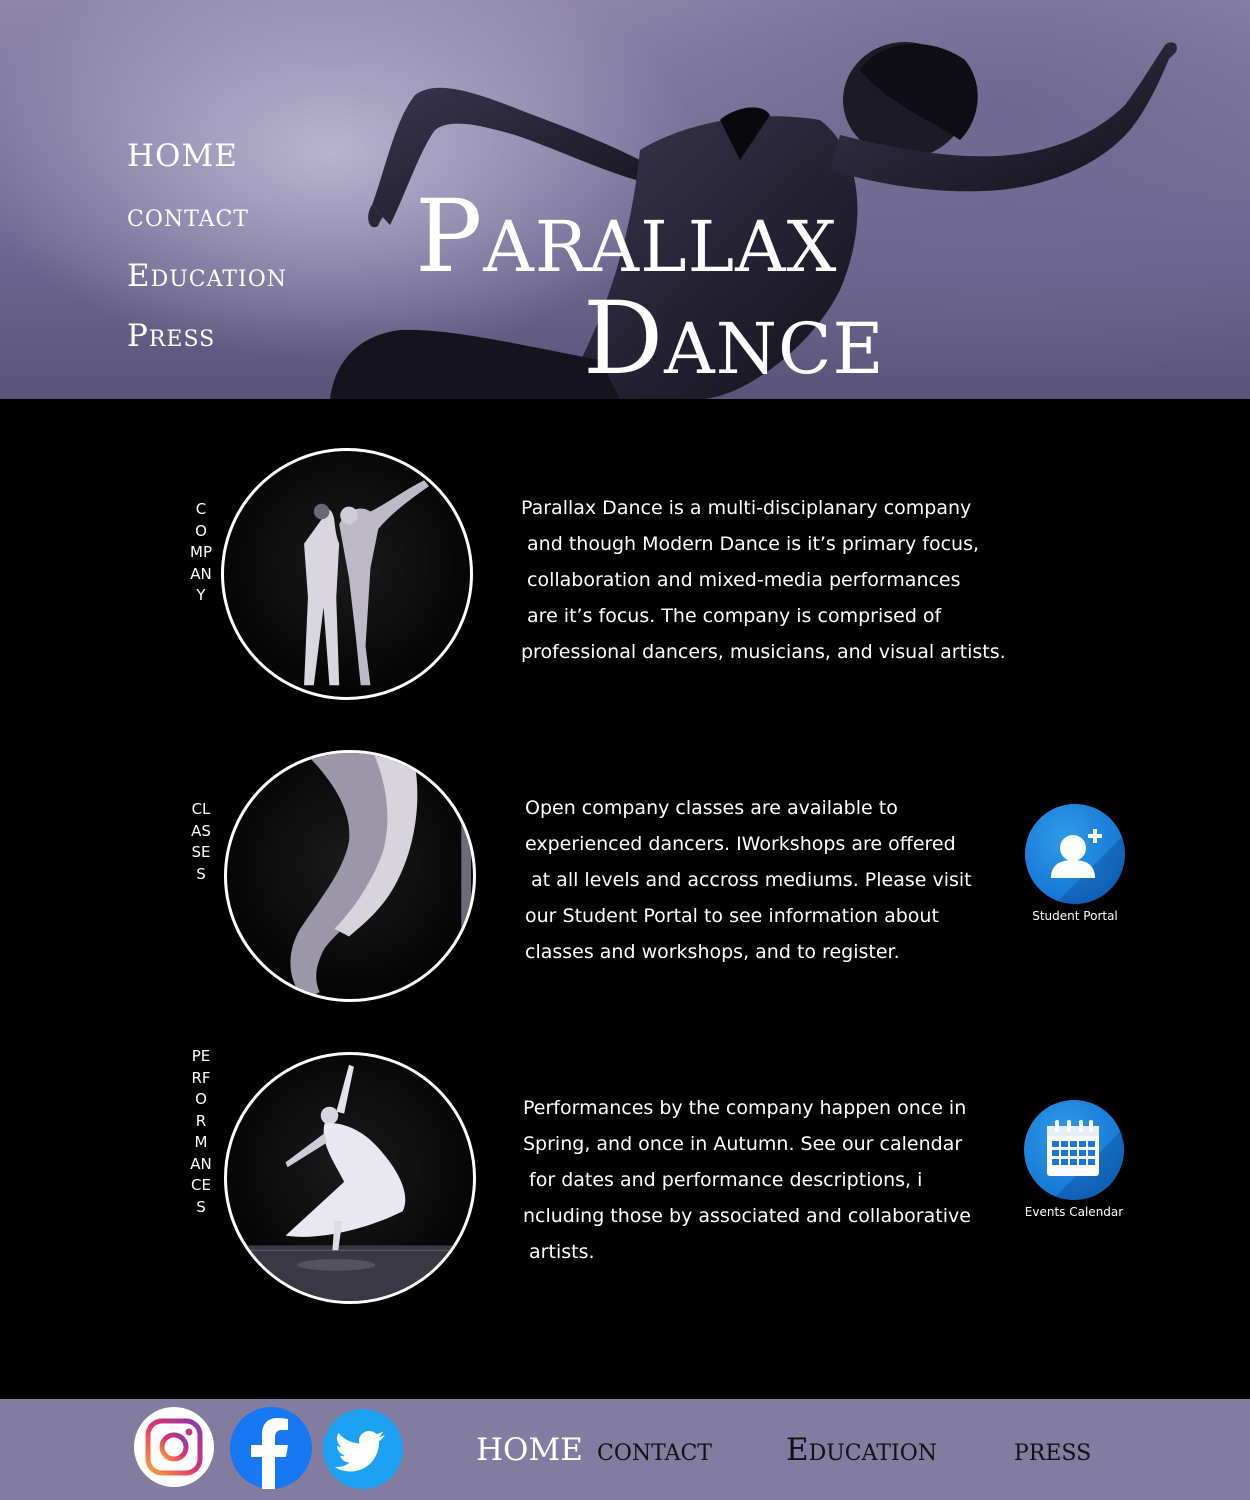 The height and width of the screenshot is (1500, 1250). Describe the element at coordinates (626, 236) in the screenshot. I see `brand-line-1: Parallax` at that location.